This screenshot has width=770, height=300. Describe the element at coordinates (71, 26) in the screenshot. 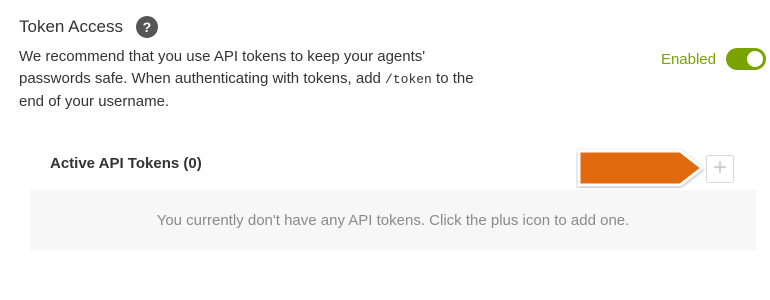

I see `section-title: Token Access` at that location.